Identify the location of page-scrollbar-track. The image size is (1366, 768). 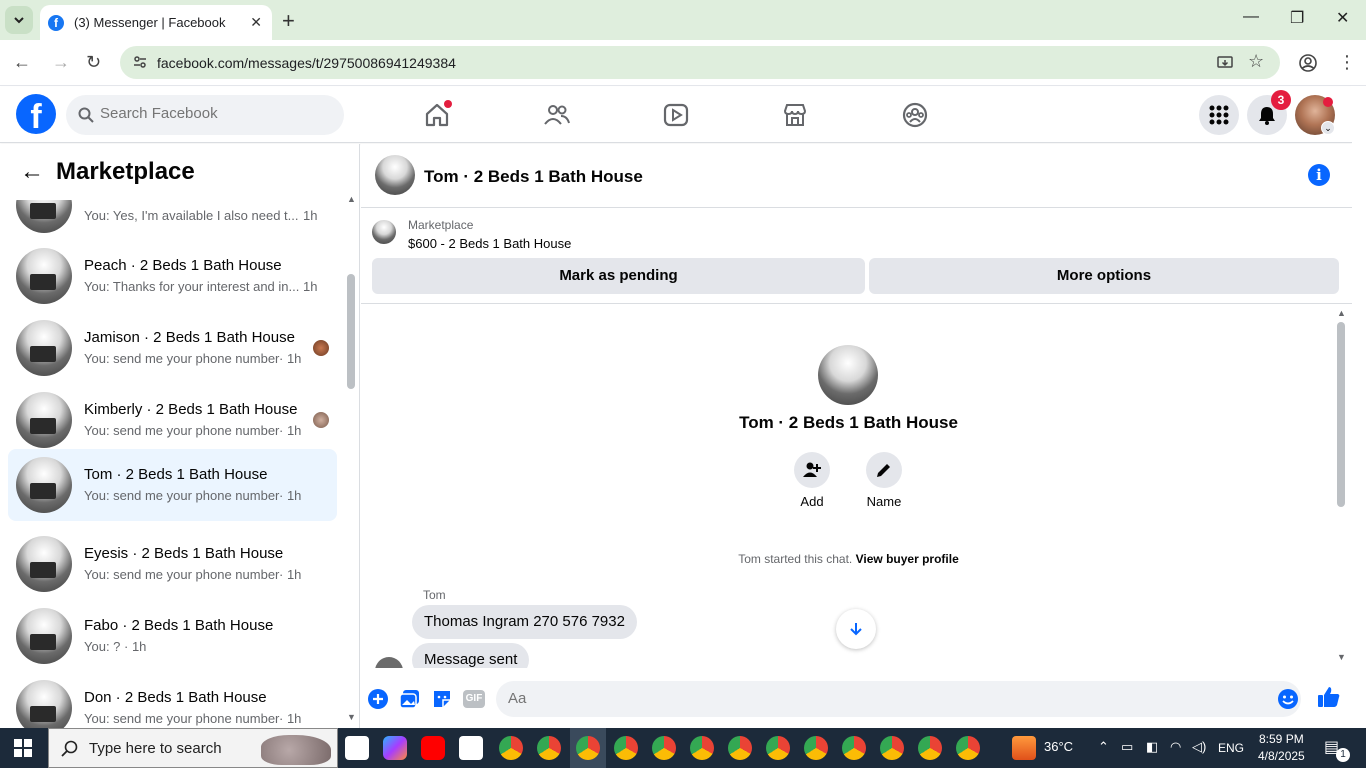
(1359, 407).